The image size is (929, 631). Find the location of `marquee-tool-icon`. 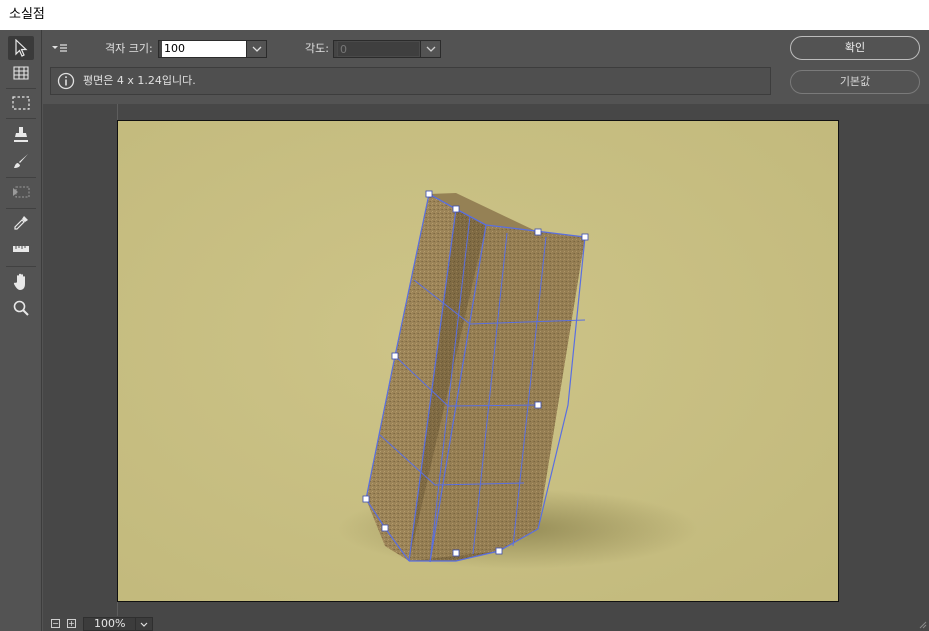

marquee-tool-icon is located at coordinates (21, 103).